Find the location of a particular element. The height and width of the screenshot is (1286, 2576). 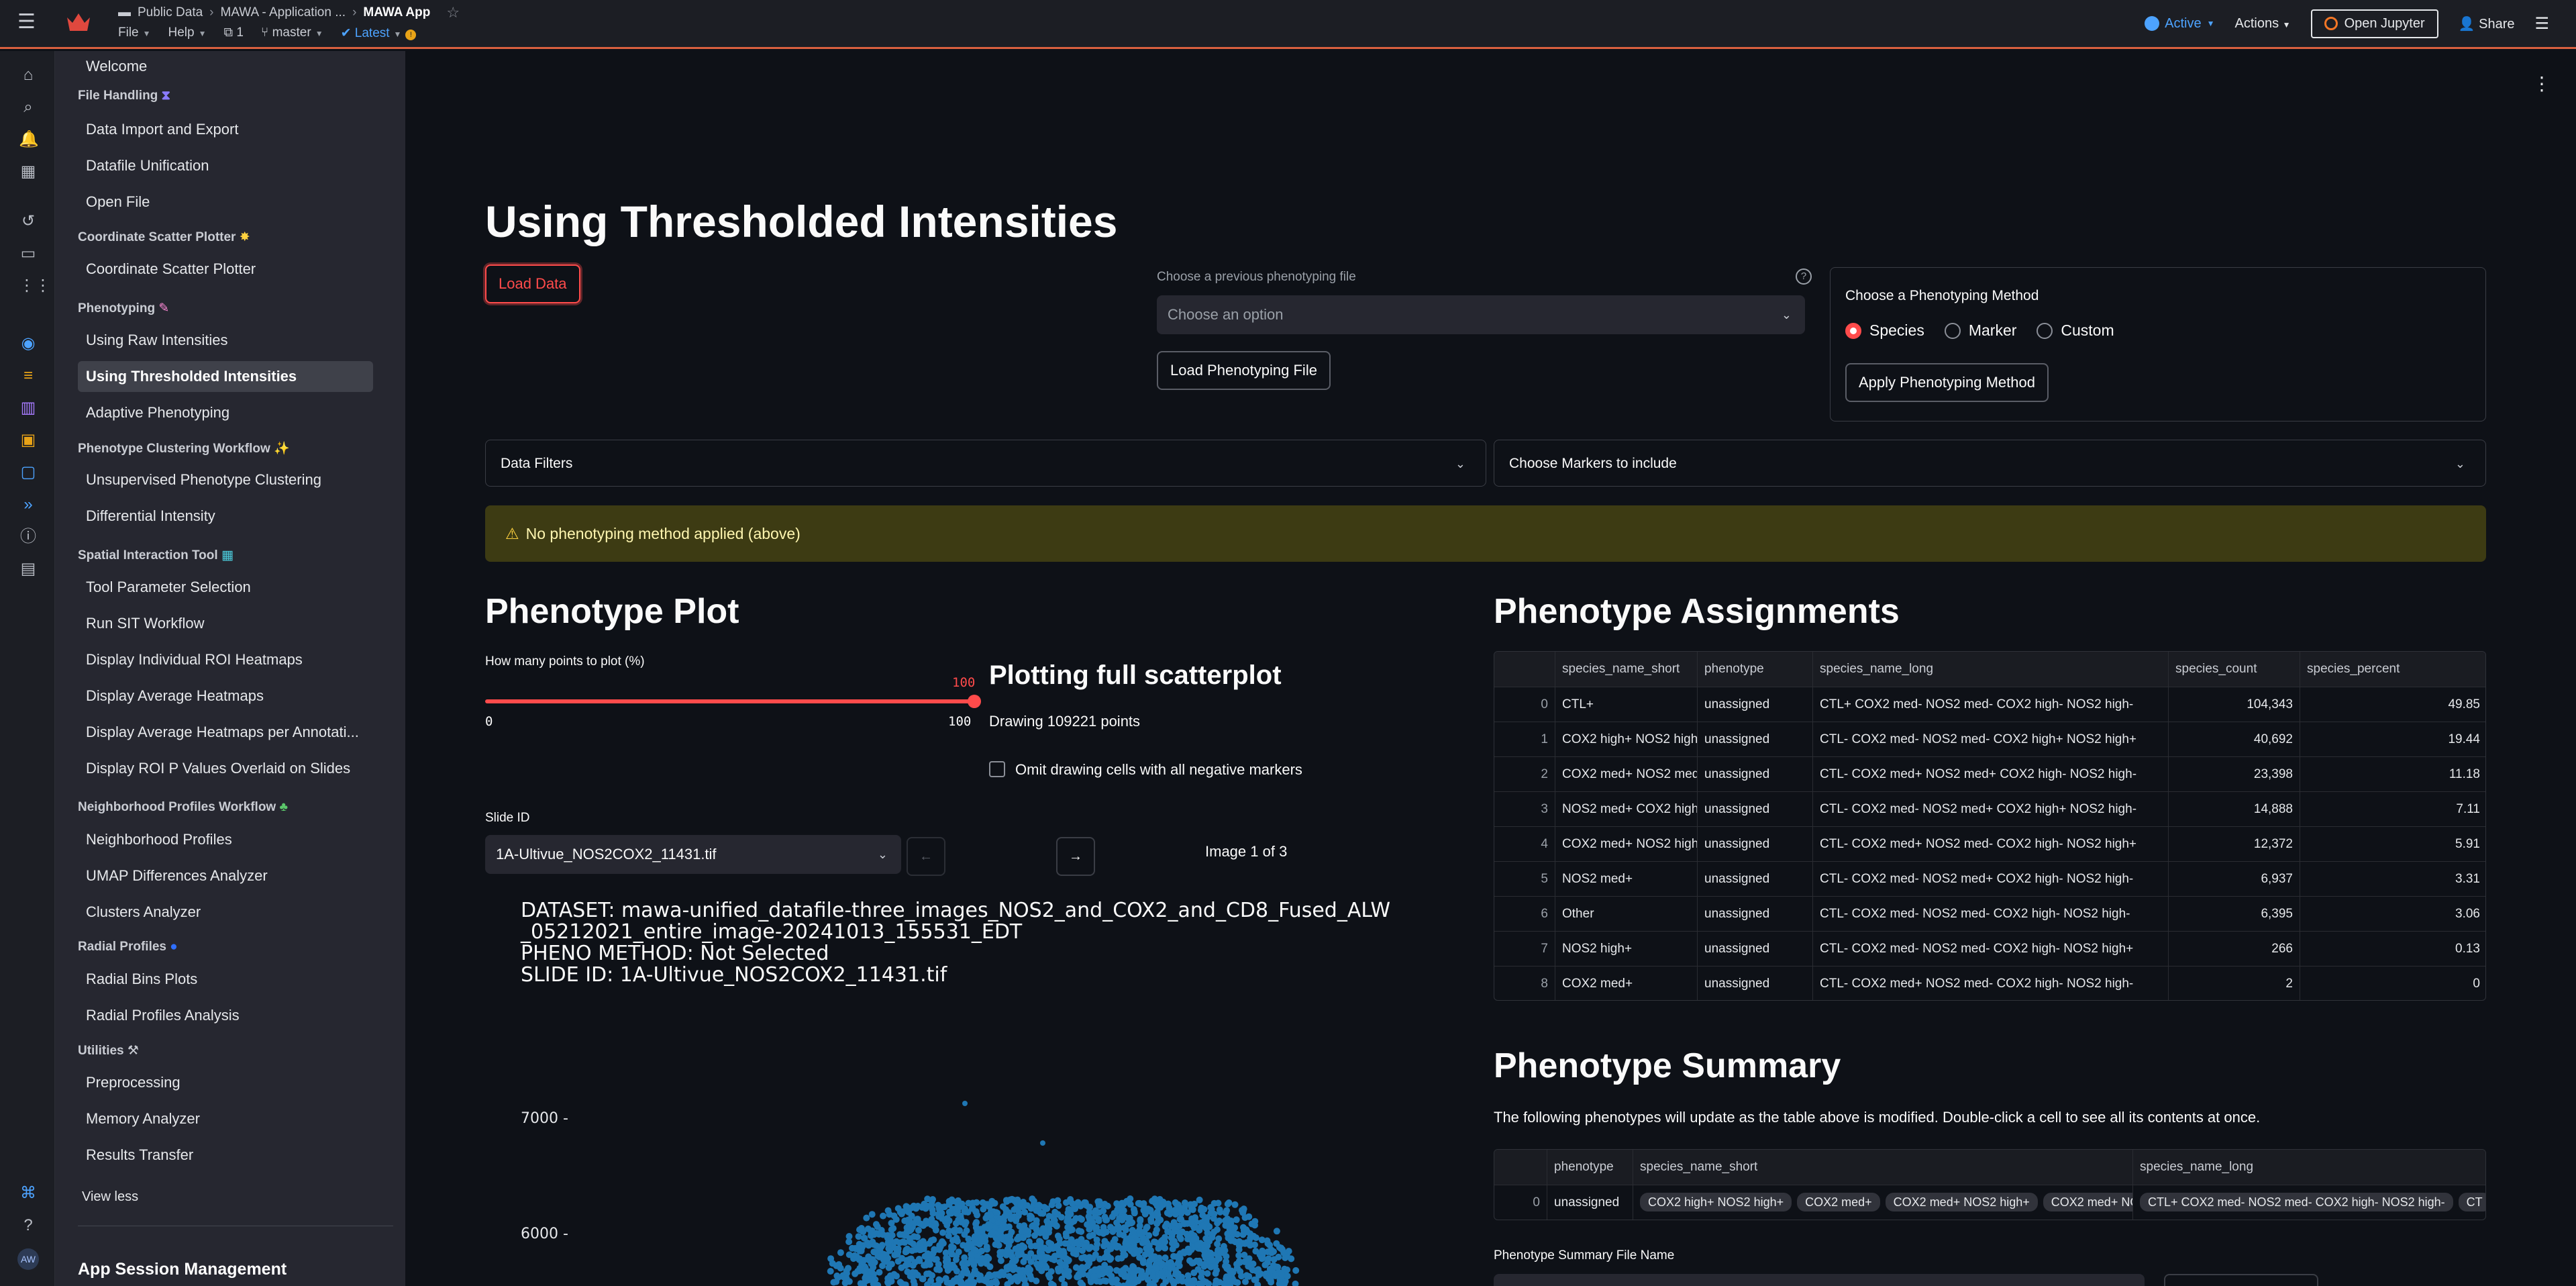

sidebar-item-open-file: Open File is located at coordinates (225, 202).